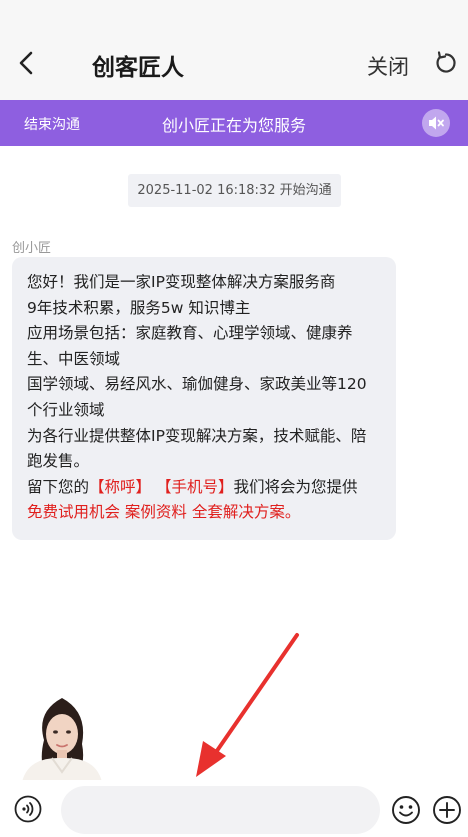 This screenshot has height=837, width=468. I want to click on message-line: 国学领域、易经风水、瑜伽健身、家政美业等120, so click(197, 384).